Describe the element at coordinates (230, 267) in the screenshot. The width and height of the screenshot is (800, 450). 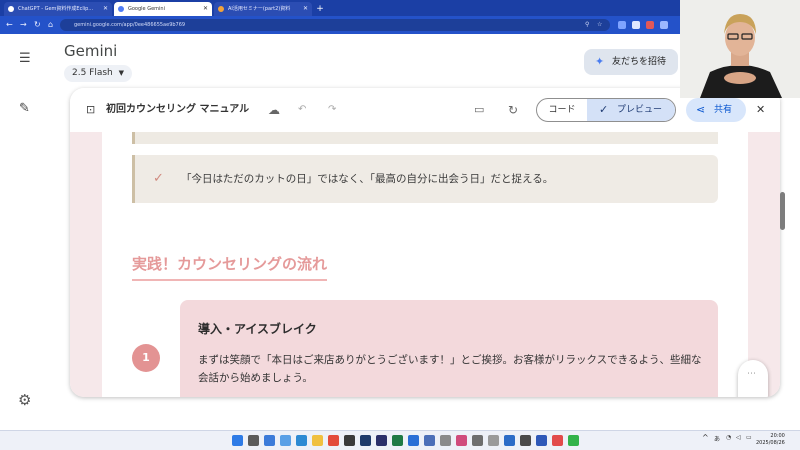
I see `section-heading: 実践！カウンセリングの流れ` at that location.